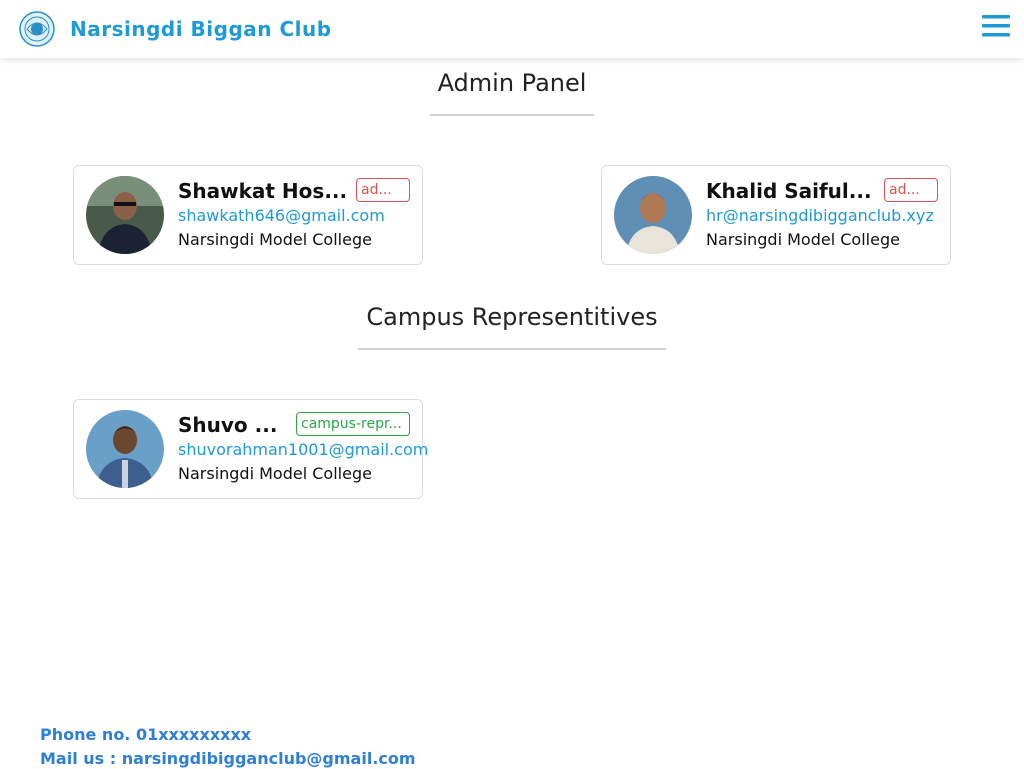 The image size is (1024, 769). I want to click on member-email: shawkath646@gmail.com, so click(281, 216).